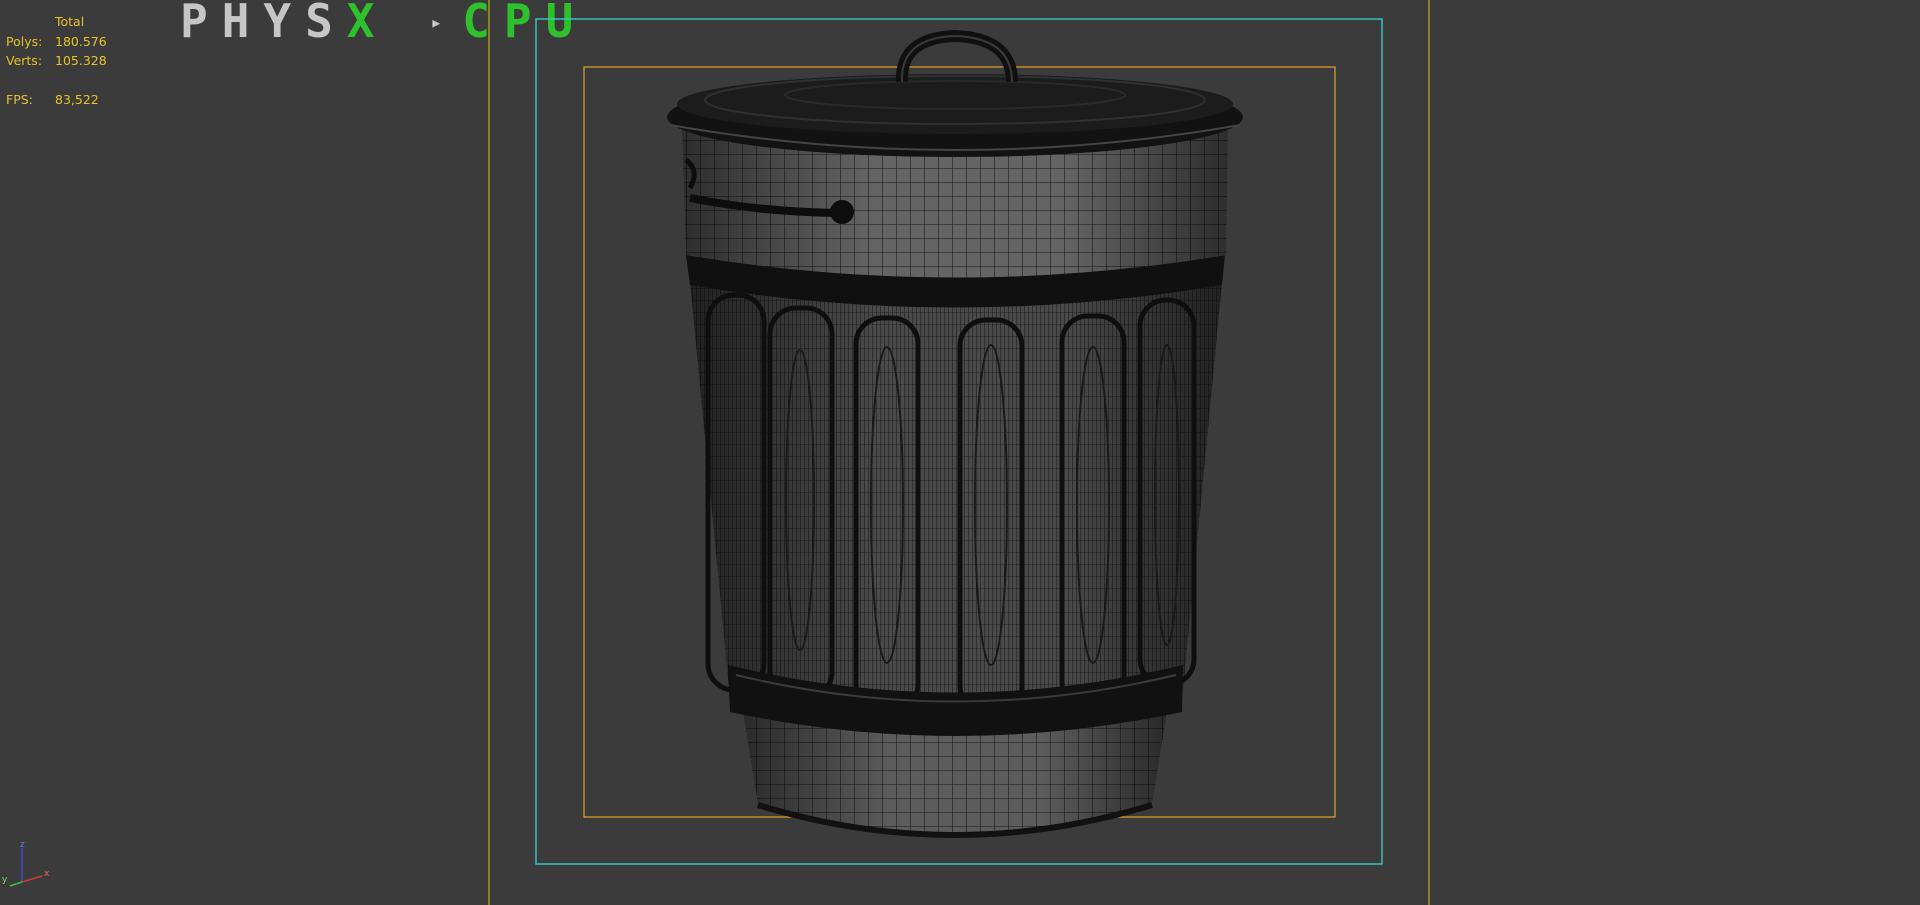  What do you see at coordinates (22, 845) in the screenshot?
I see `axis-z-label: z` at bounding box center [22, 845].